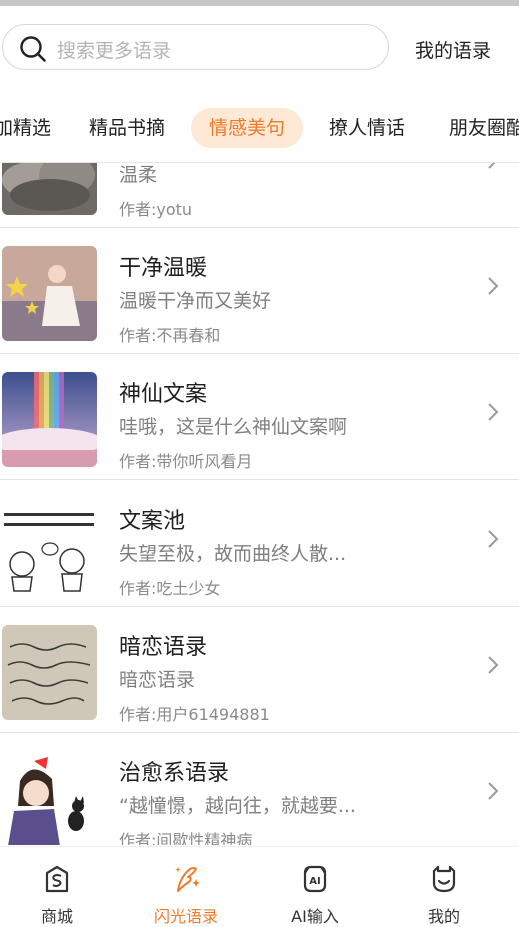 Image resolution: width=519 pixels, height=927 pixels. What do you see at coordinates (194, 714) in the screenshot?
I see `item-author: 作者:用户61494881` at bounding box center [194, 714].